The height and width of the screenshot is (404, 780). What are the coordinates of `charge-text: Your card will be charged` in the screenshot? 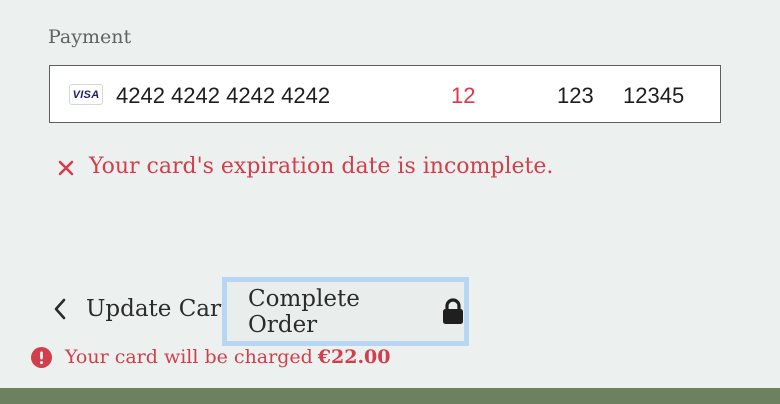 It's located at (189, 357).